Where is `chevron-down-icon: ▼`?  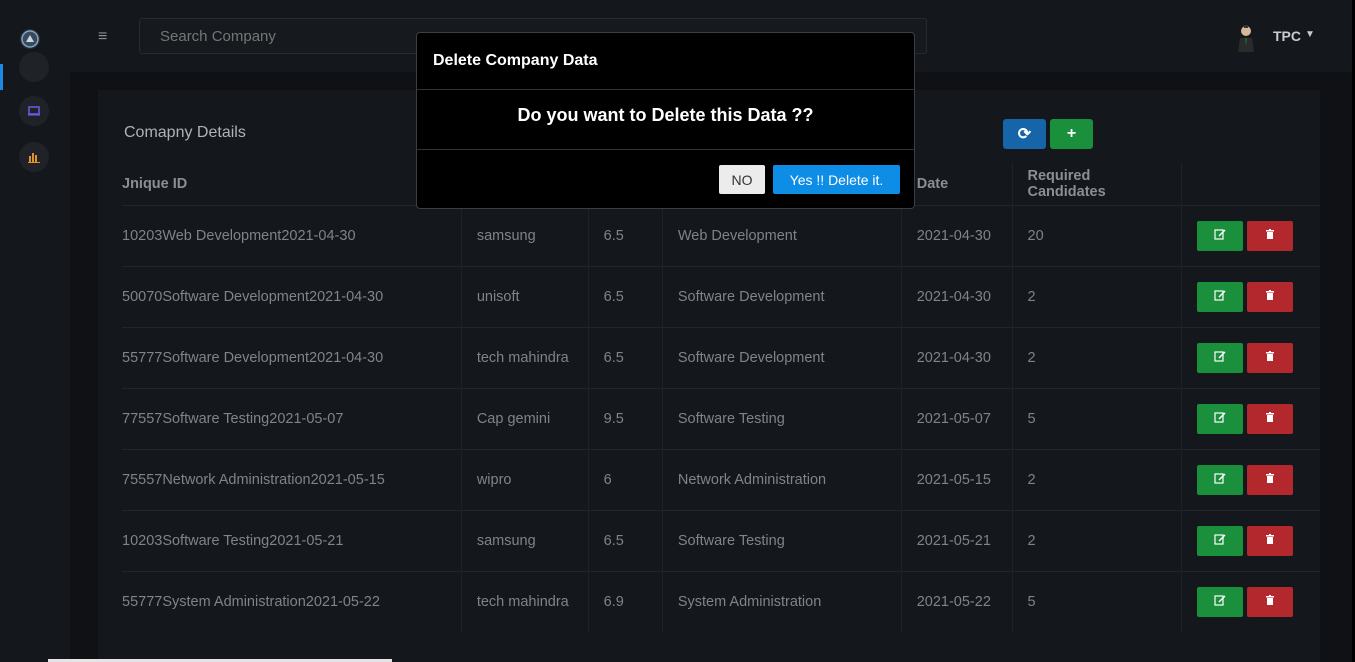 chevron-down-icon: ▼ is located at coordinates (1310, 34).